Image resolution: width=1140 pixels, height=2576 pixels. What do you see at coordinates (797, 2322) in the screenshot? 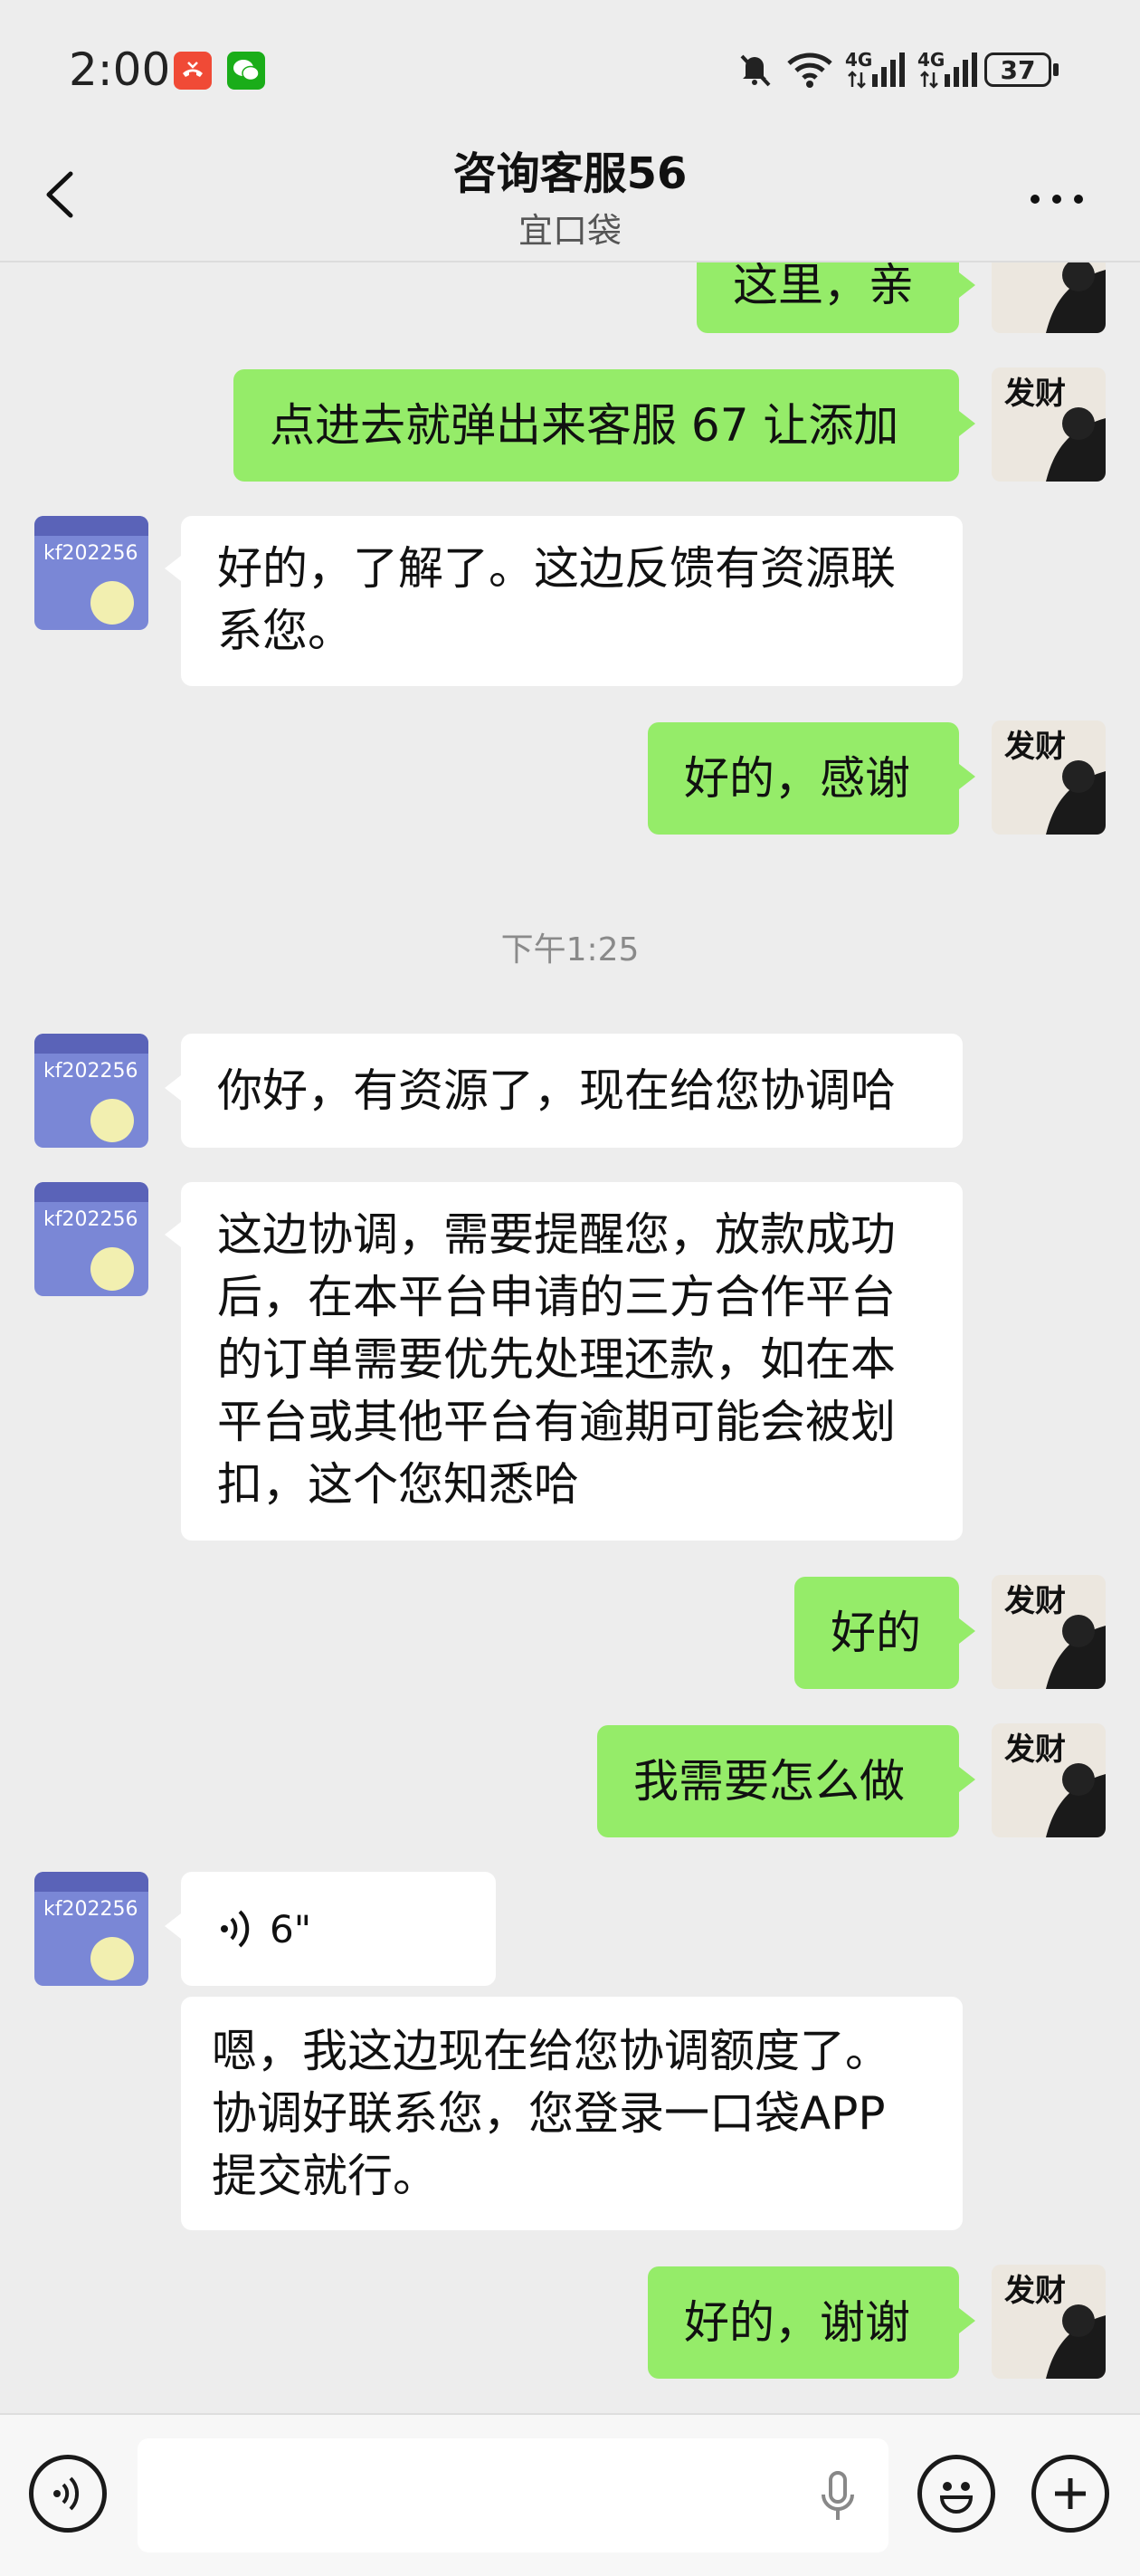
I see `message-text: 好的，谢谢` at bounding box center [797, 2322].